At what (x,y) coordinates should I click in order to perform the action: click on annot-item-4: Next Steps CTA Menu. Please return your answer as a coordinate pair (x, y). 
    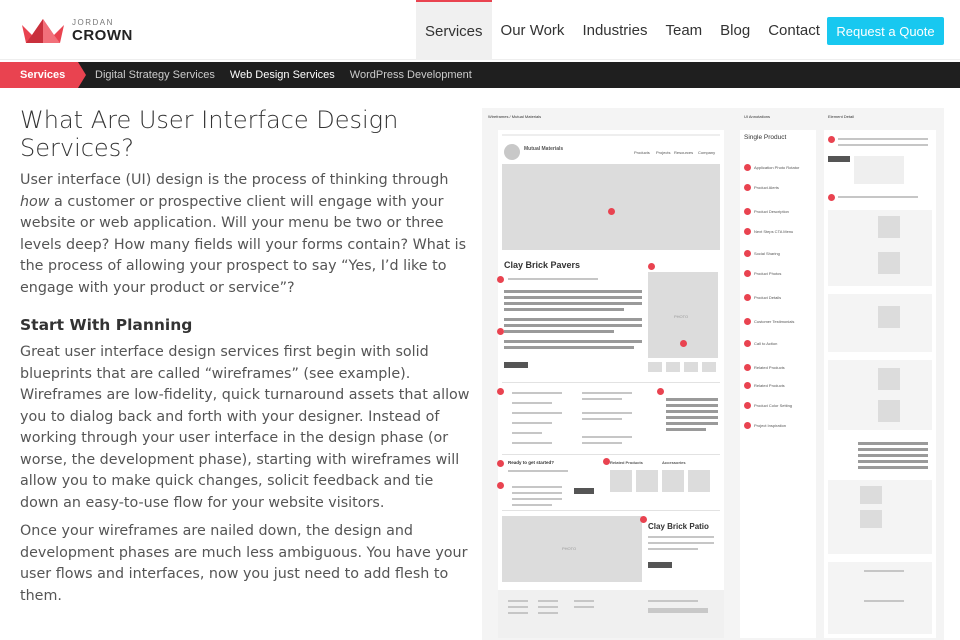
    Looking at the image, I should click on (774, 231).